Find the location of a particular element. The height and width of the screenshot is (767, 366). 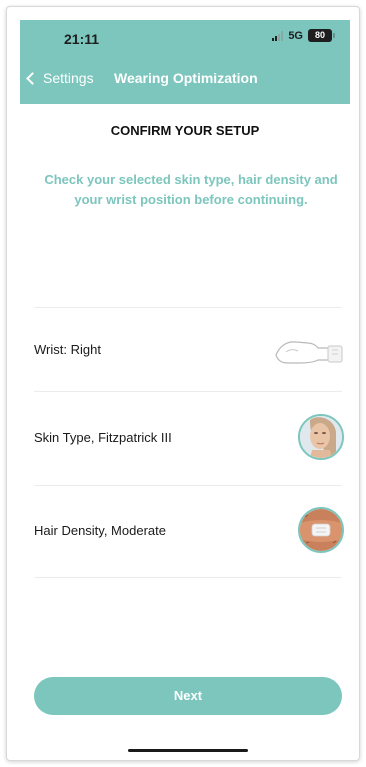

status-indicators: 5G 80 is located at coordinates (303, 35).